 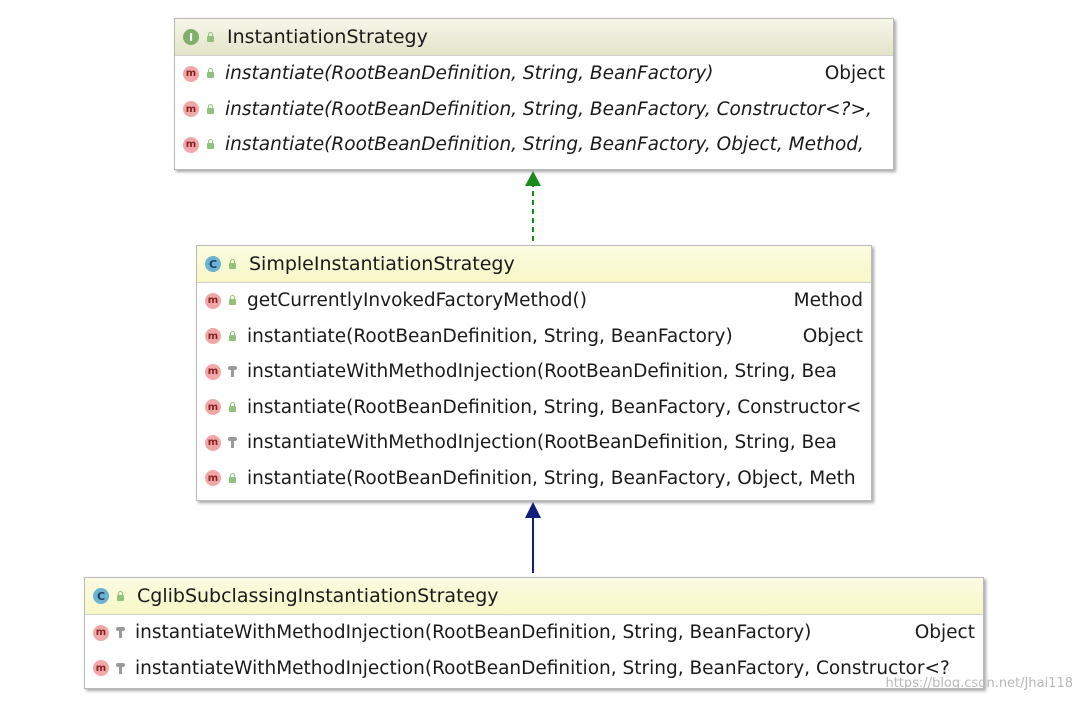 I want to click on extends-arrow, so click(x=533, y=537).